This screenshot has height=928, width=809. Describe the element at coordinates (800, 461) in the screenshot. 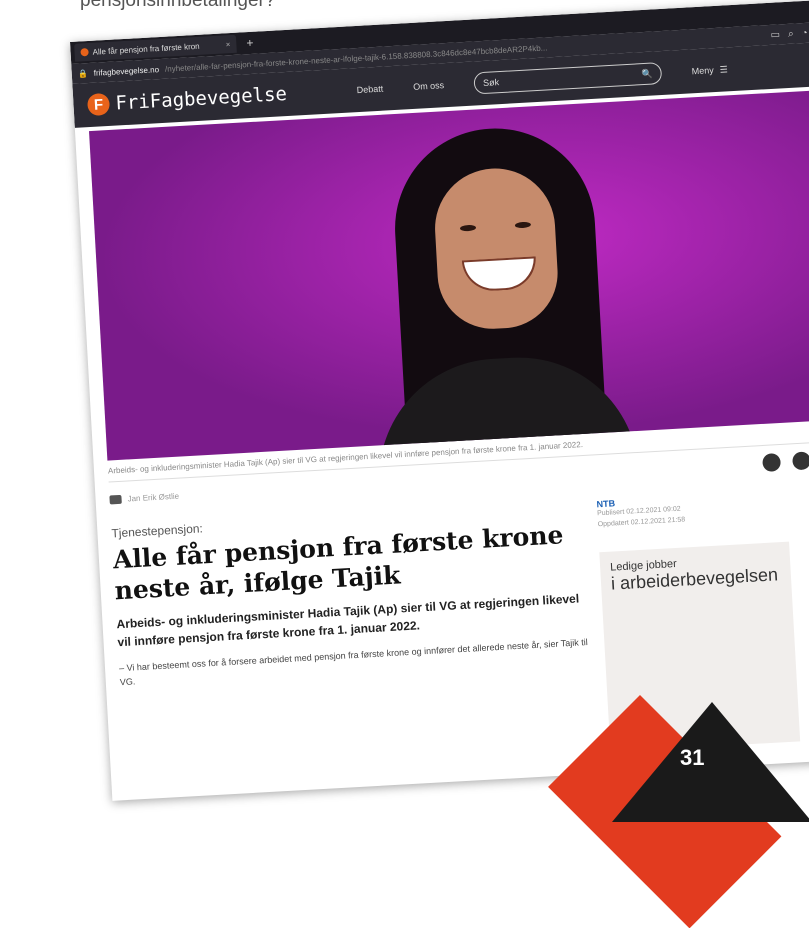

I see `twitter-icon` at that location.